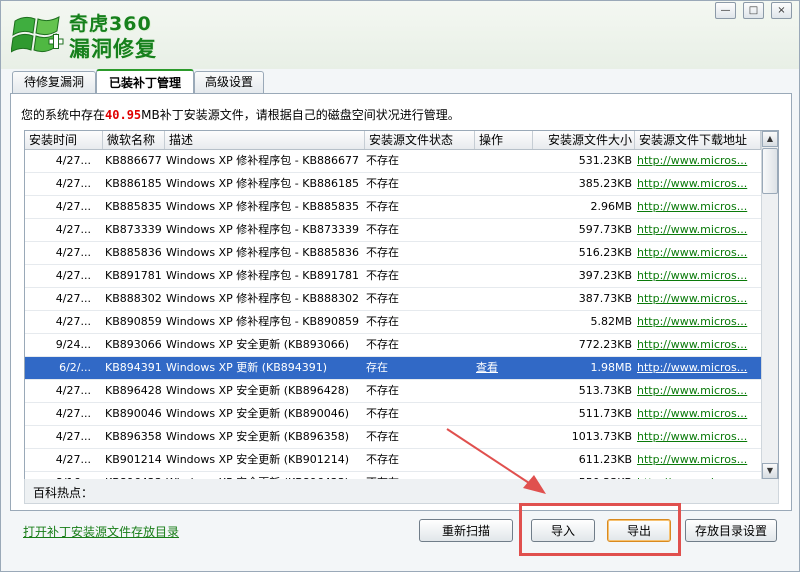 This screenshot has height=572, width=800. I want to click on vertical-scrollbar: ▲ ▼, so click(769, 305).